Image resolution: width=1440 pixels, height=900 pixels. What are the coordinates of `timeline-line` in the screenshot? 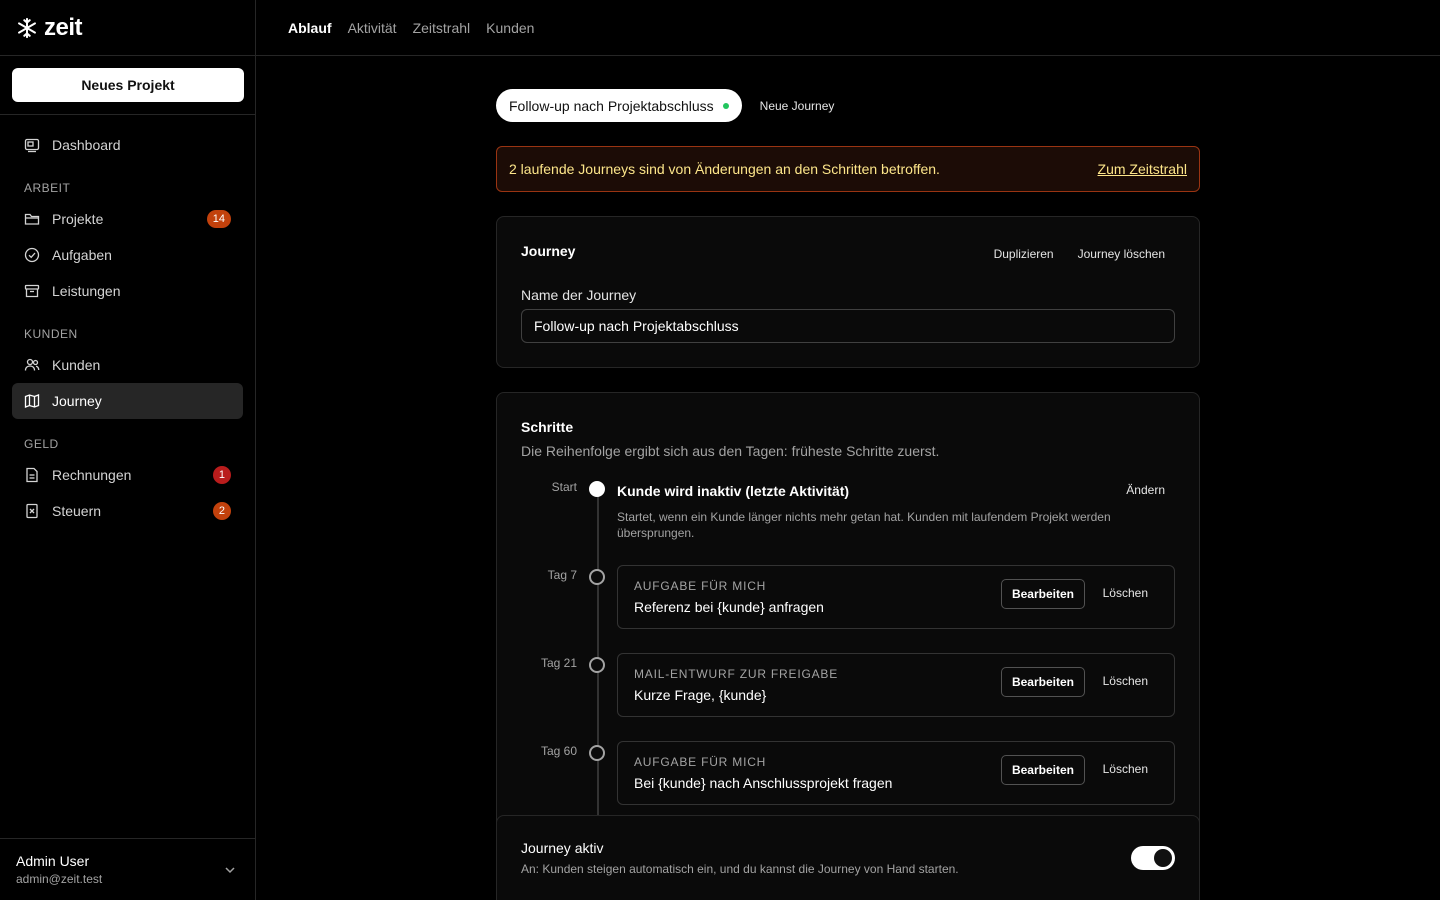 It's located at (598, 654).